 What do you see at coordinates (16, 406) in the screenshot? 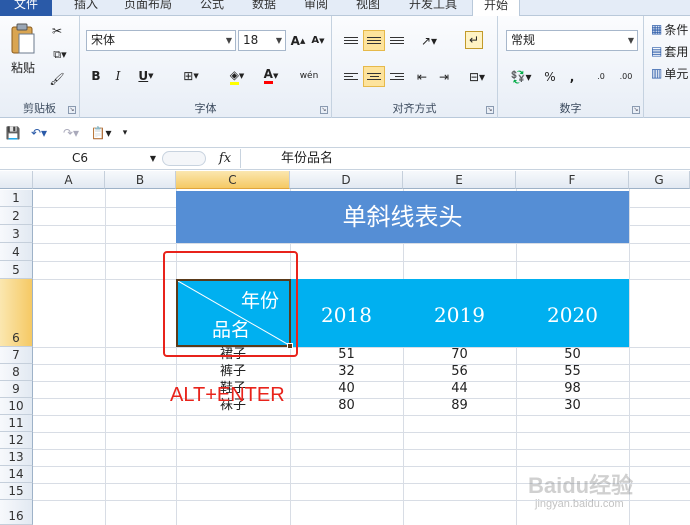
I see `row-header-10: 10` at bounding box center [16, 406].